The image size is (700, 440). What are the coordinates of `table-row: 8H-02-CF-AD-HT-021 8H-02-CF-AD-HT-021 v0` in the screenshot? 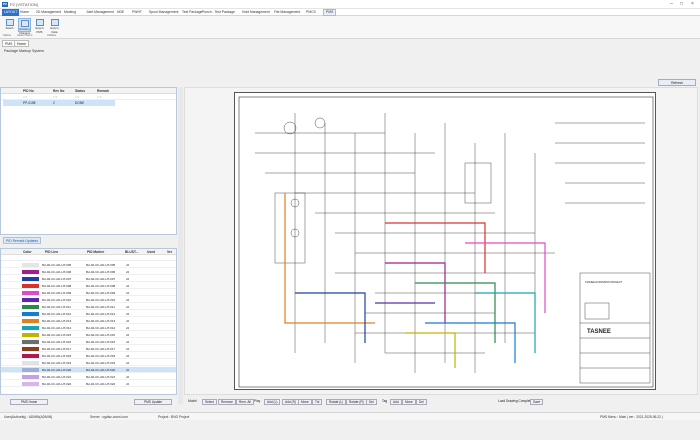 It's located at (88, 377).